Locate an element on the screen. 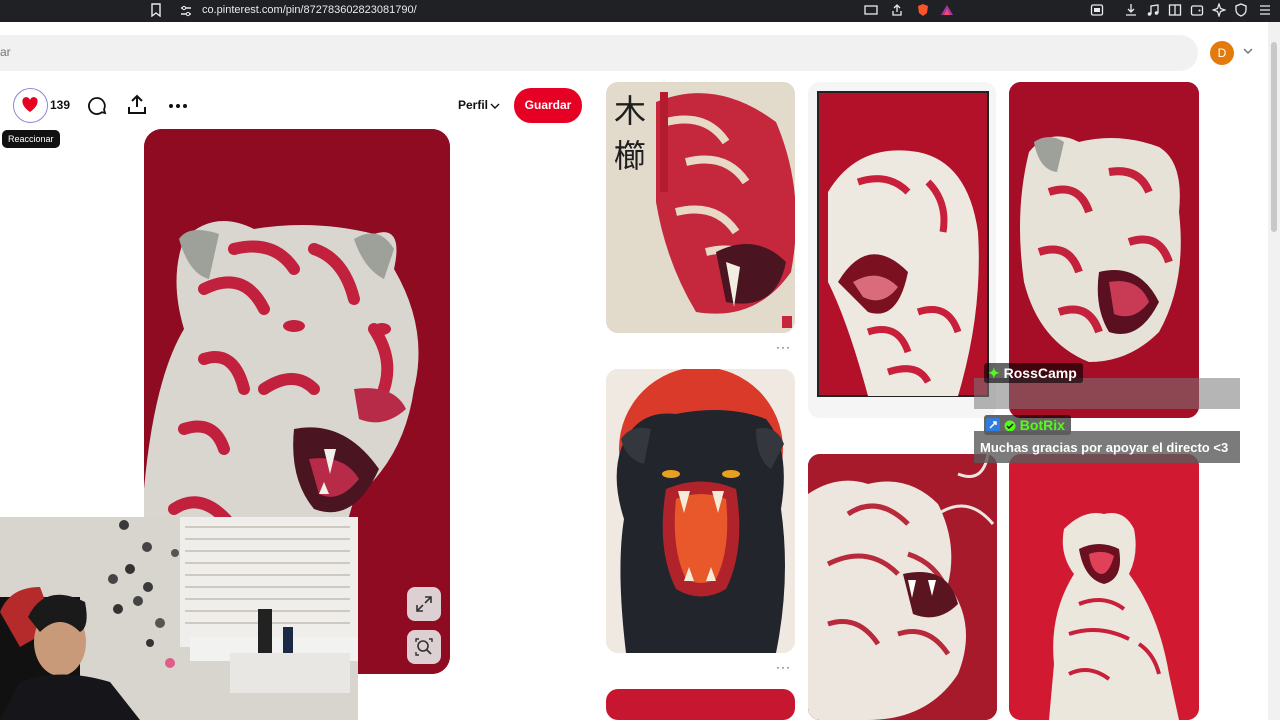  download-icon is located at coordinates (1131, 10).